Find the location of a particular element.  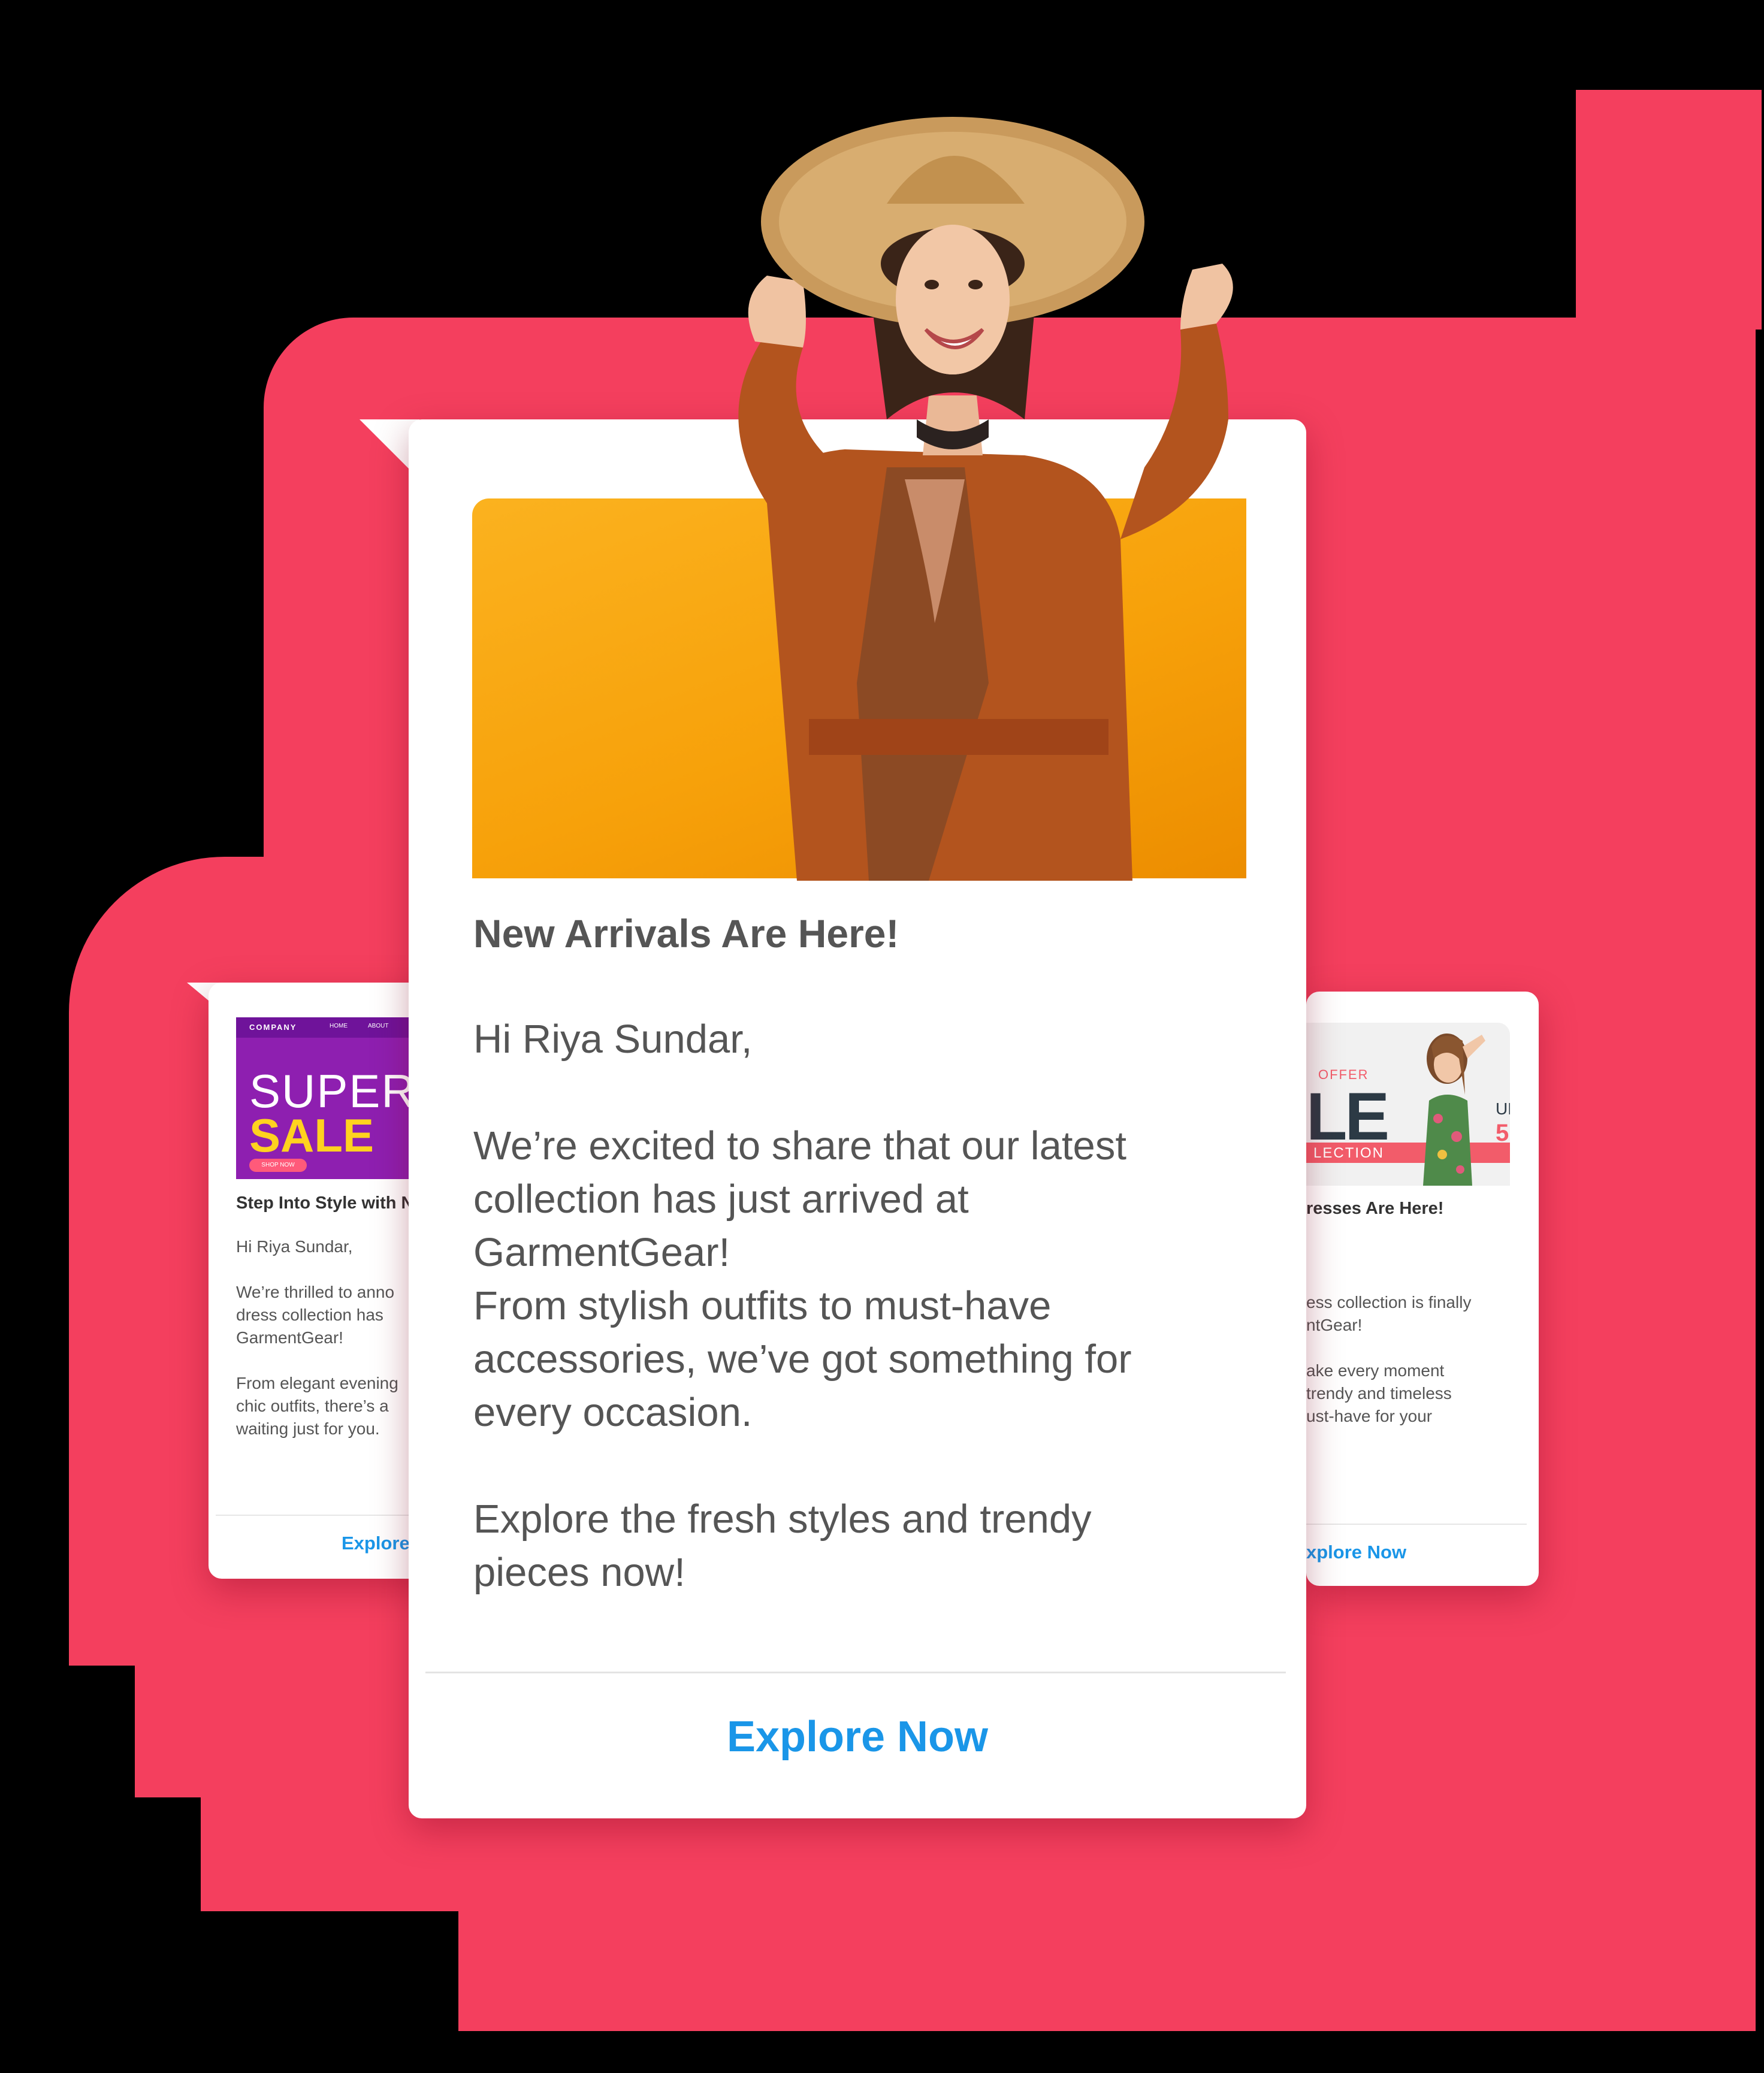

banner-collection-text: LECTION is located at coordinates (1349, 1153).